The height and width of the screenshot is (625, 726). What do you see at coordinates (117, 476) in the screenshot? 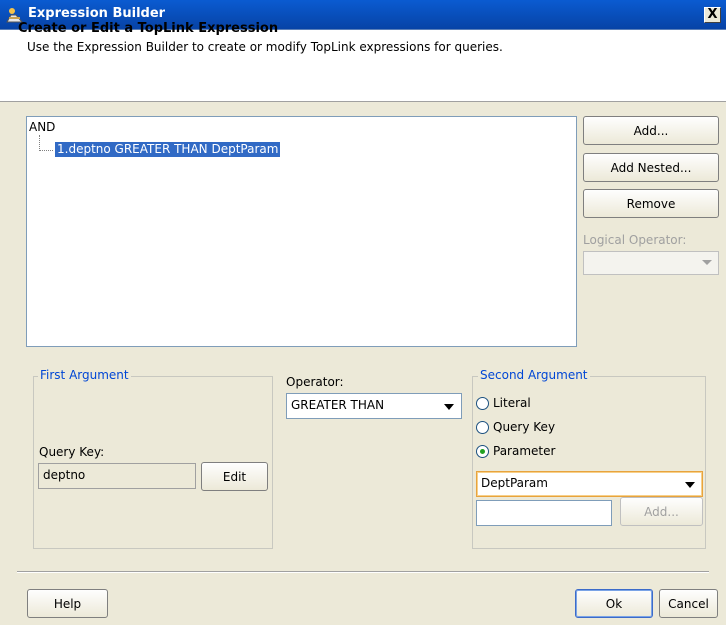
I see `query-key-field: deptno` at bounding box center [117, 476].